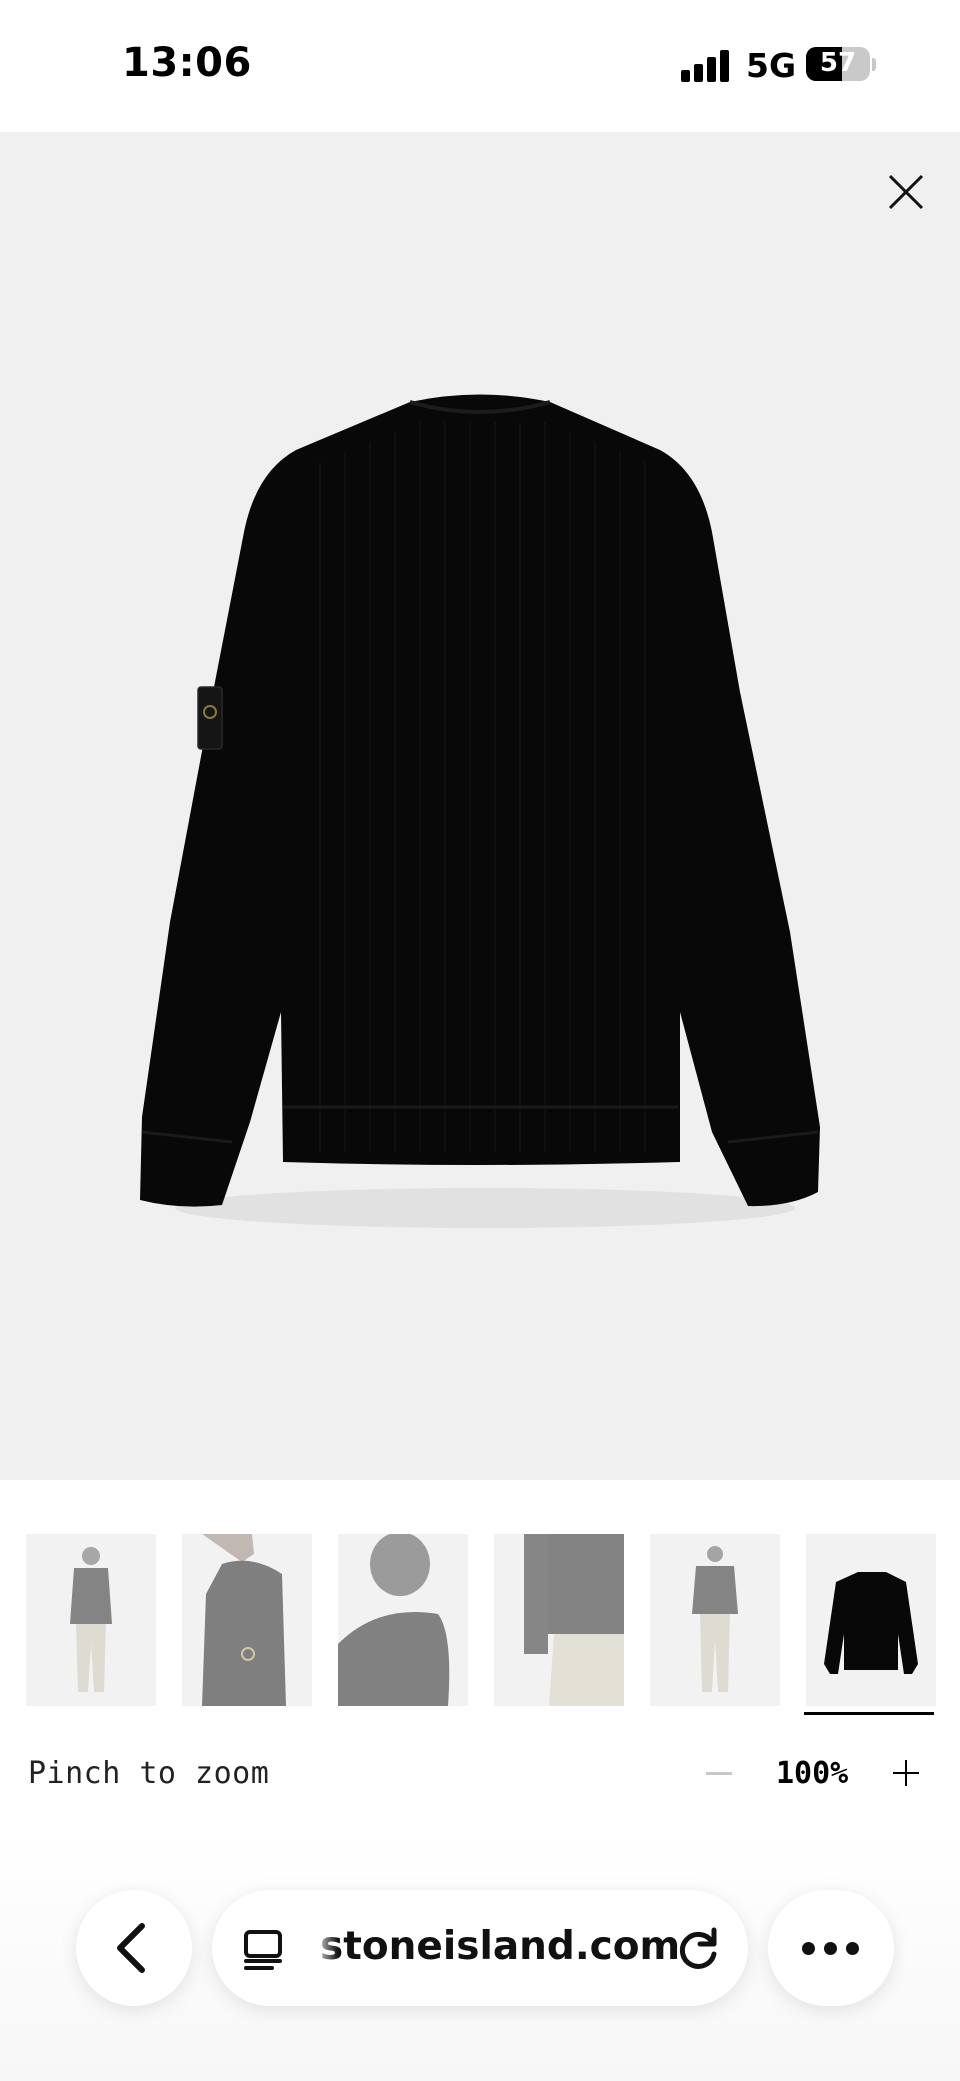  I want to click on status-bar: 13:06 5G 57, so click(480, 66).